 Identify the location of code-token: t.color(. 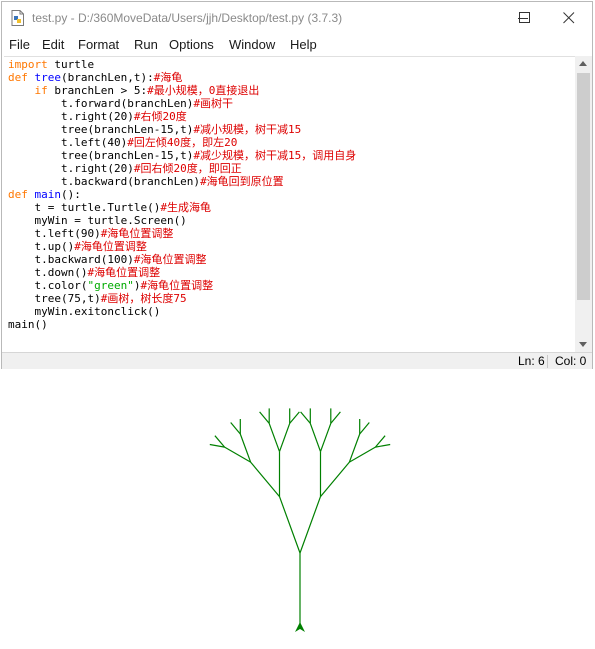
(48, 285).